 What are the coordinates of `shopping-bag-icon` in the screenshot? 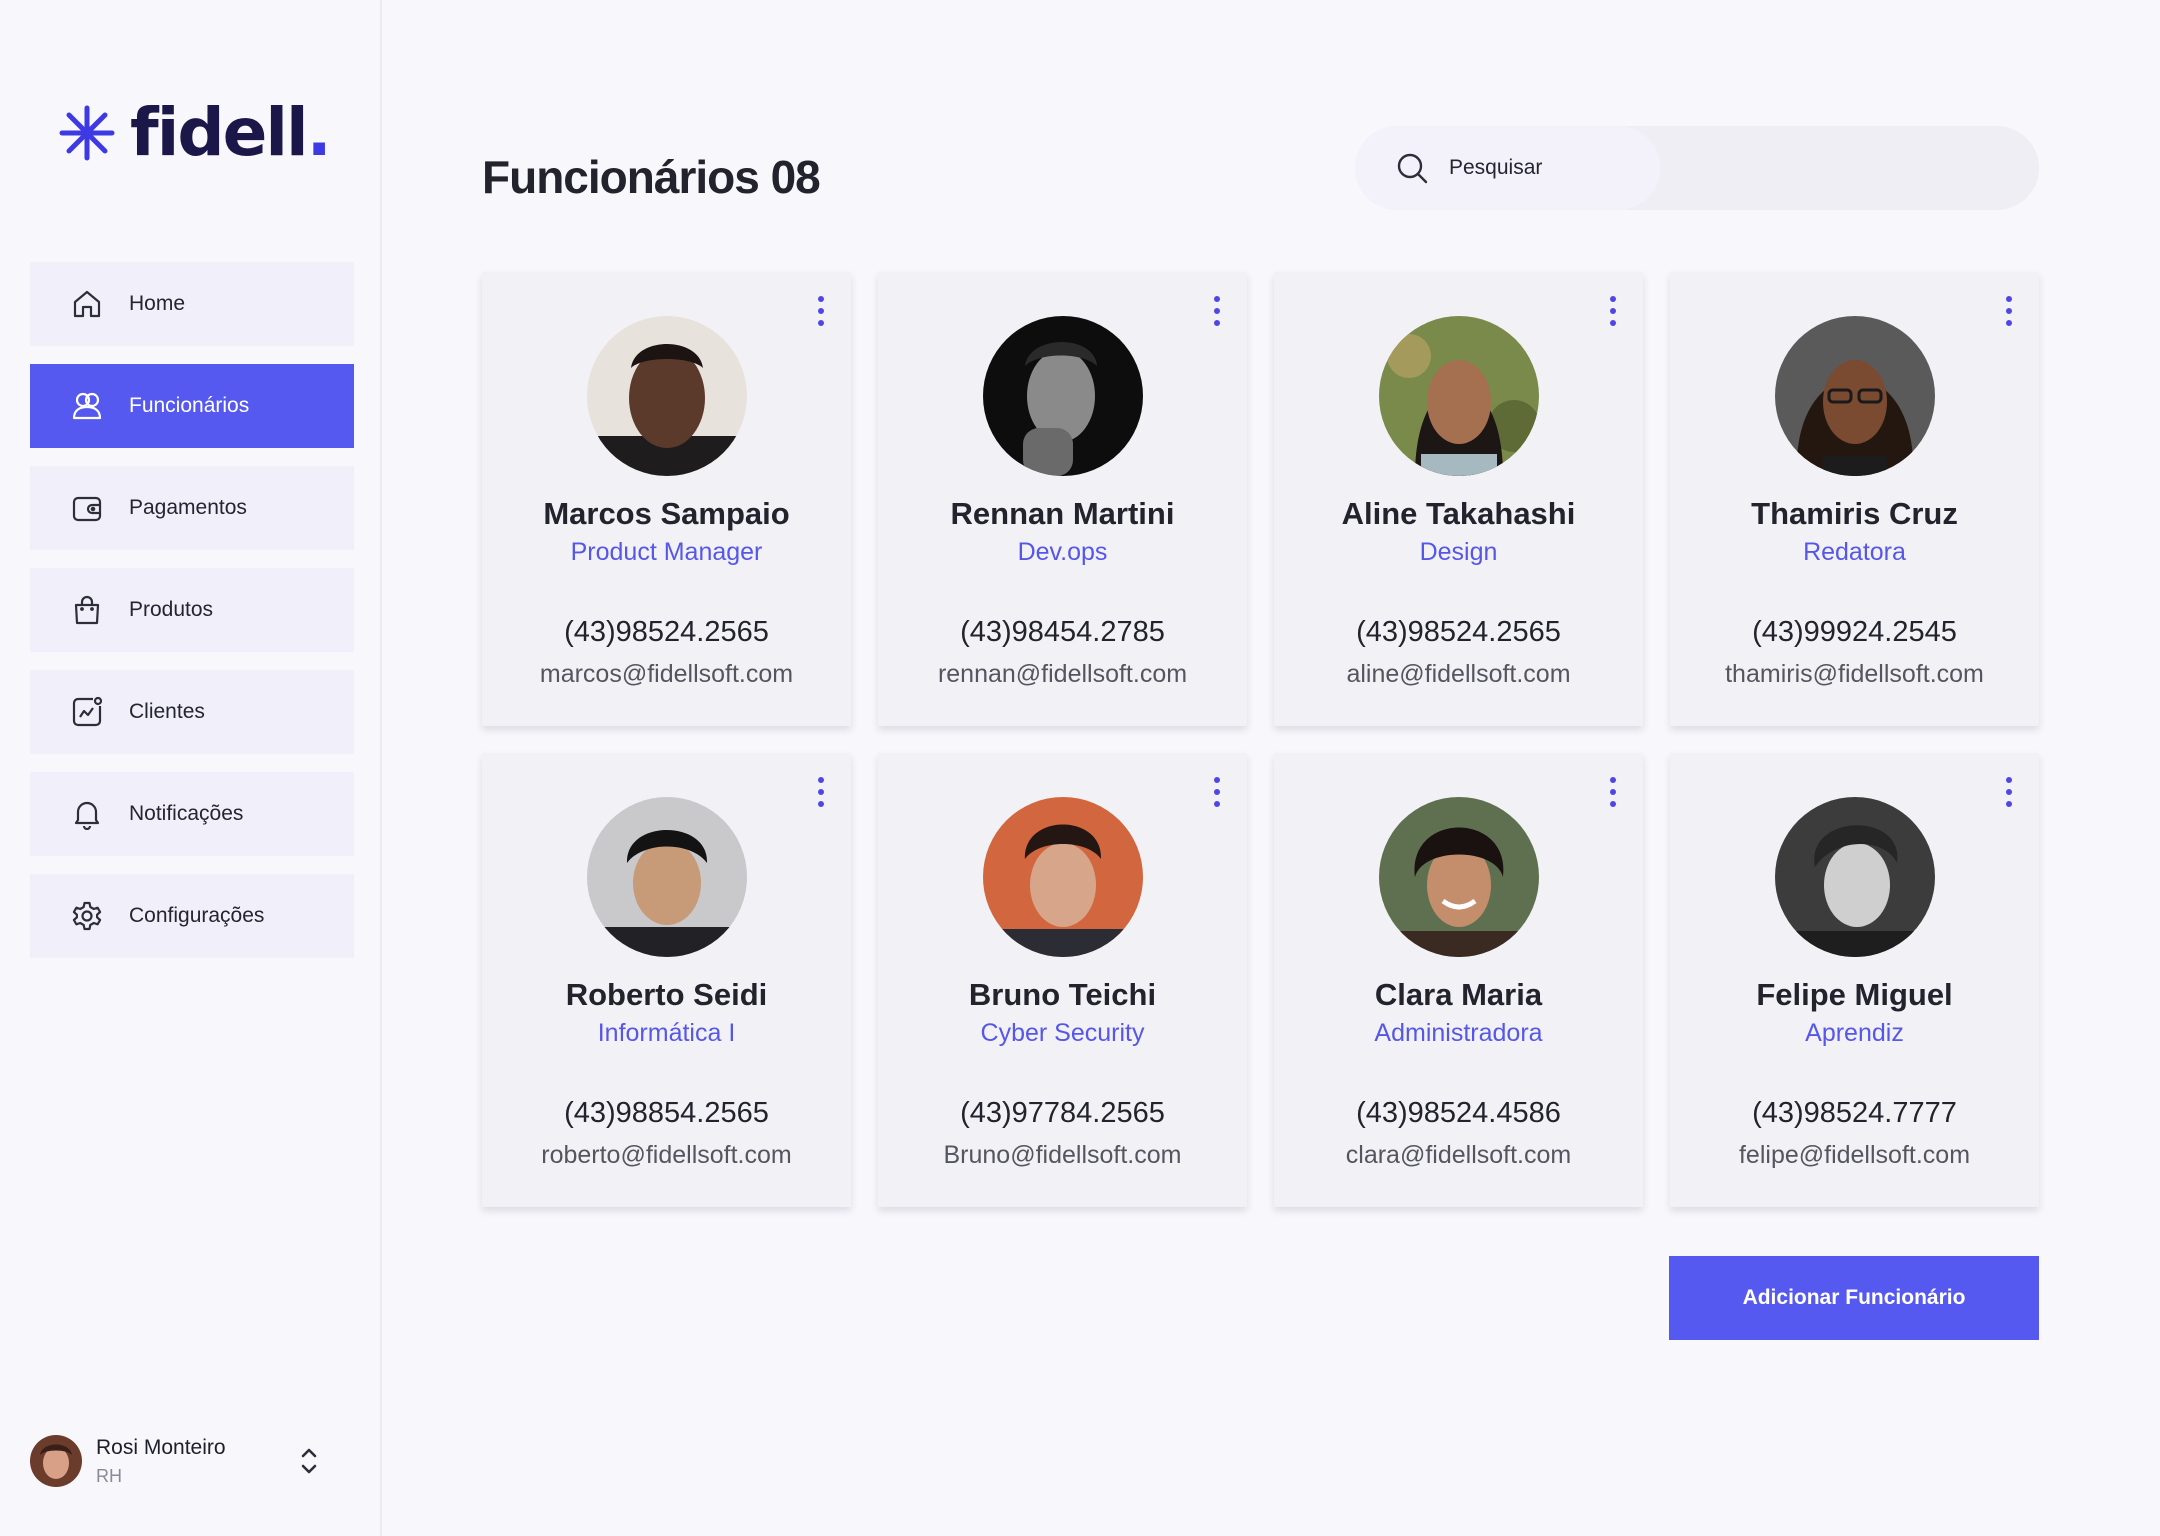 It's located at (87, 610).